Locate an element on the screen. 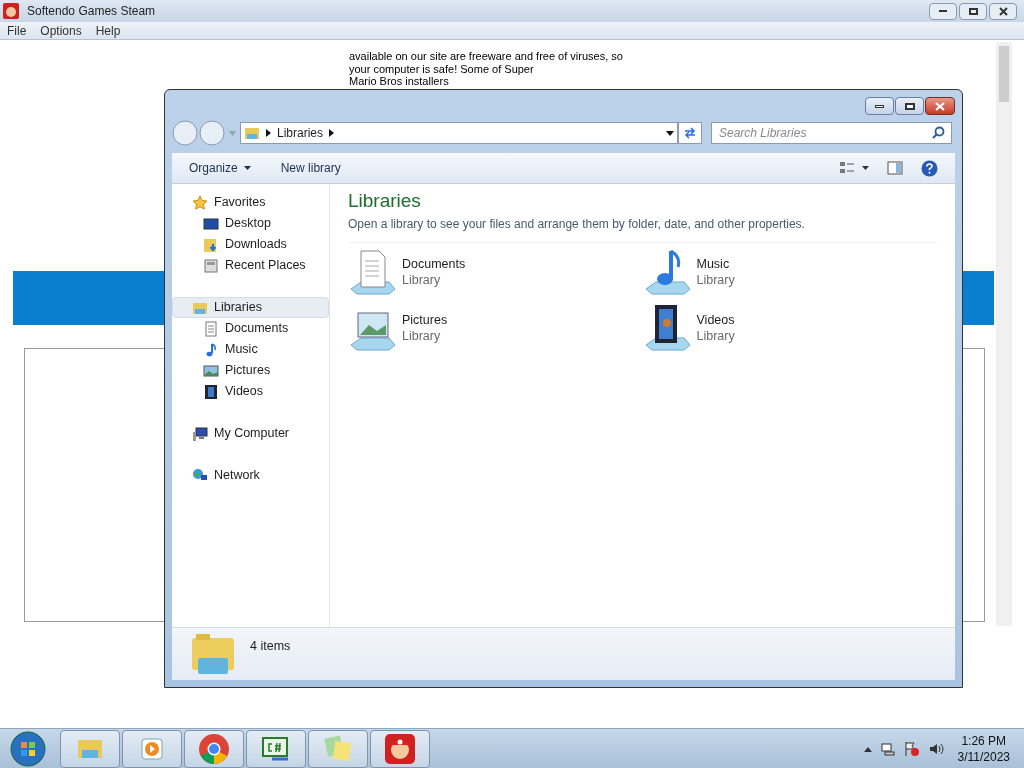  nav-item: My Computer is located at coordinates (250, 433).